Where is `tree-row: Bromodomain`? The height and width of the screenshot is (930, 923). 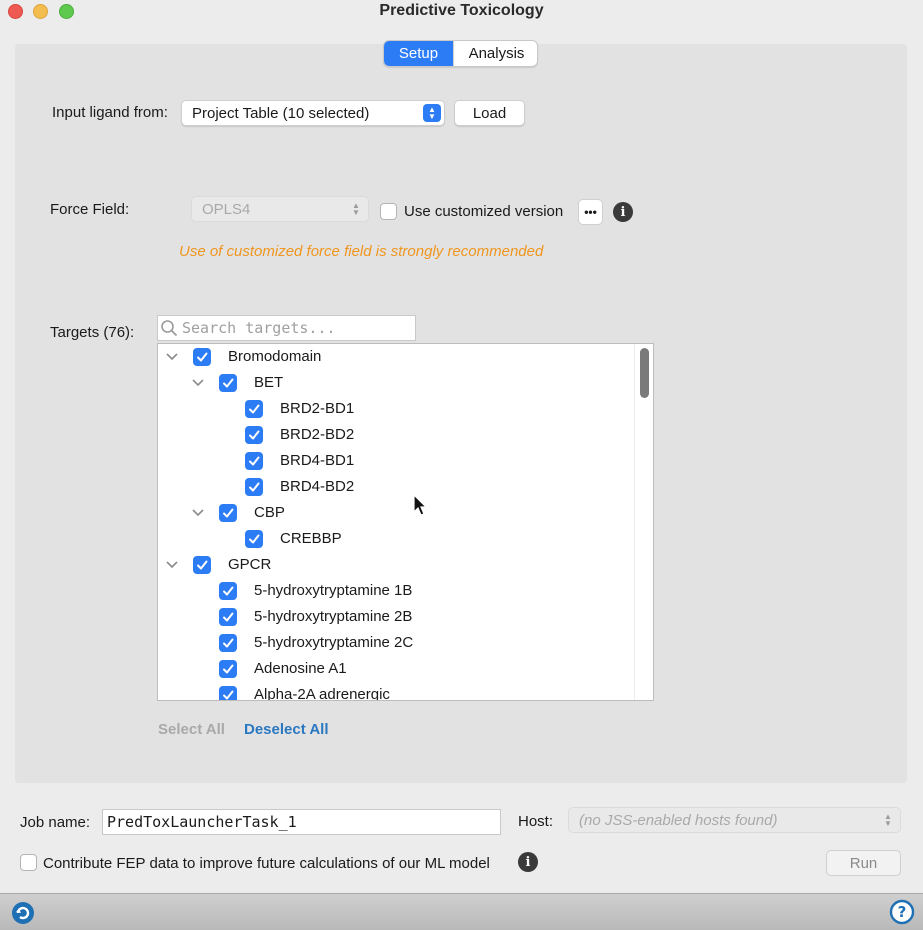
tree-row: Bromodomain is located at coordinates (396, 357).